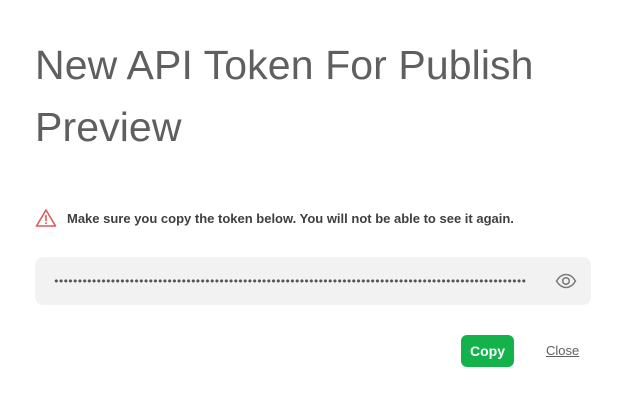  What do you see at coordinates (299, 281) in the screenshot?
I see `token-input` at bounding box center [299, 281].